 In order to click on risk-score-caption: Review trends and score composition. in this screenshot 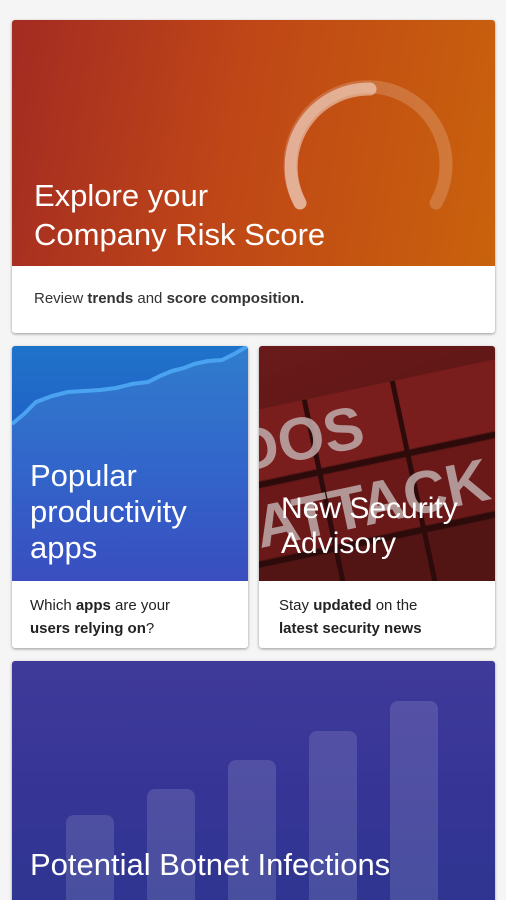, I will do `click(169, 298)`.